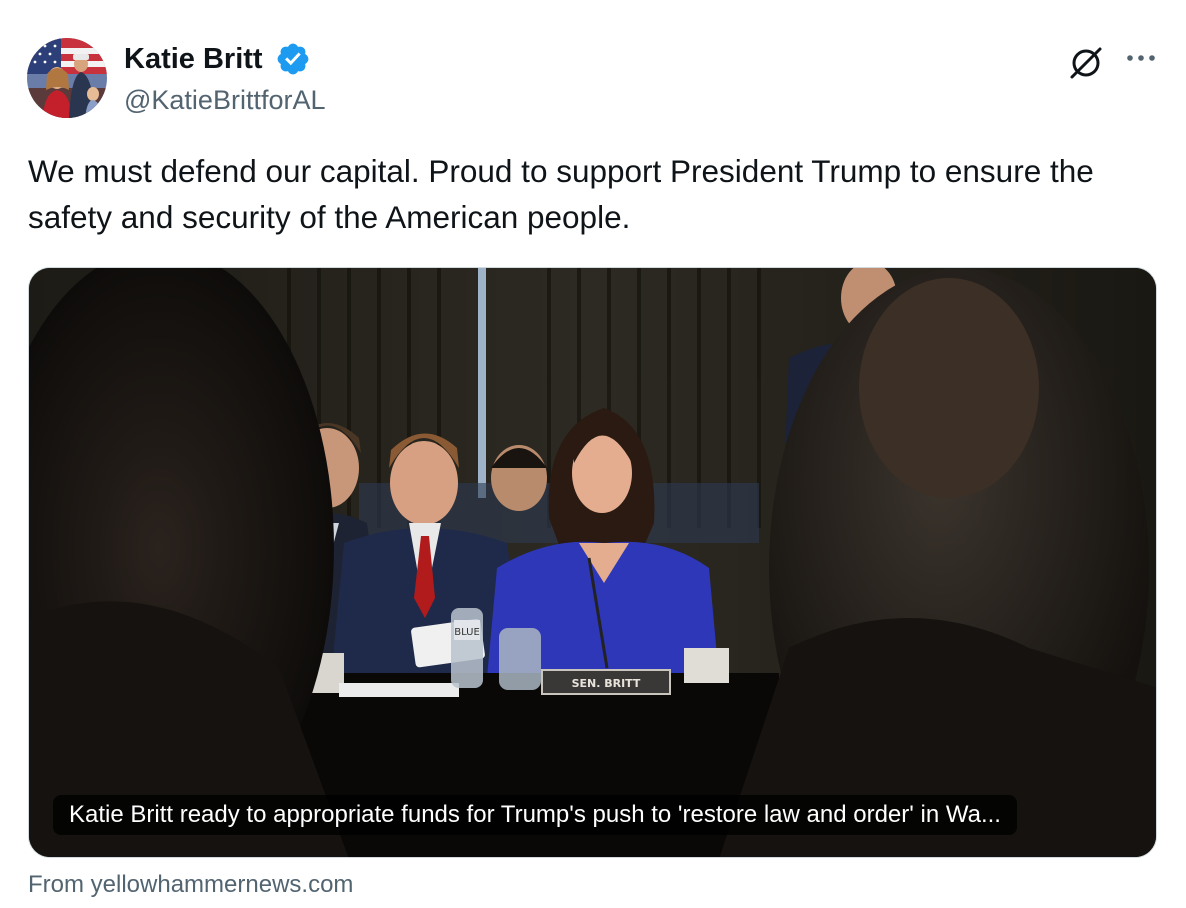  Describe the element at coordinates (606, 683) in the screenshot. I see `nameplate: SEN. BRITT` at that location.